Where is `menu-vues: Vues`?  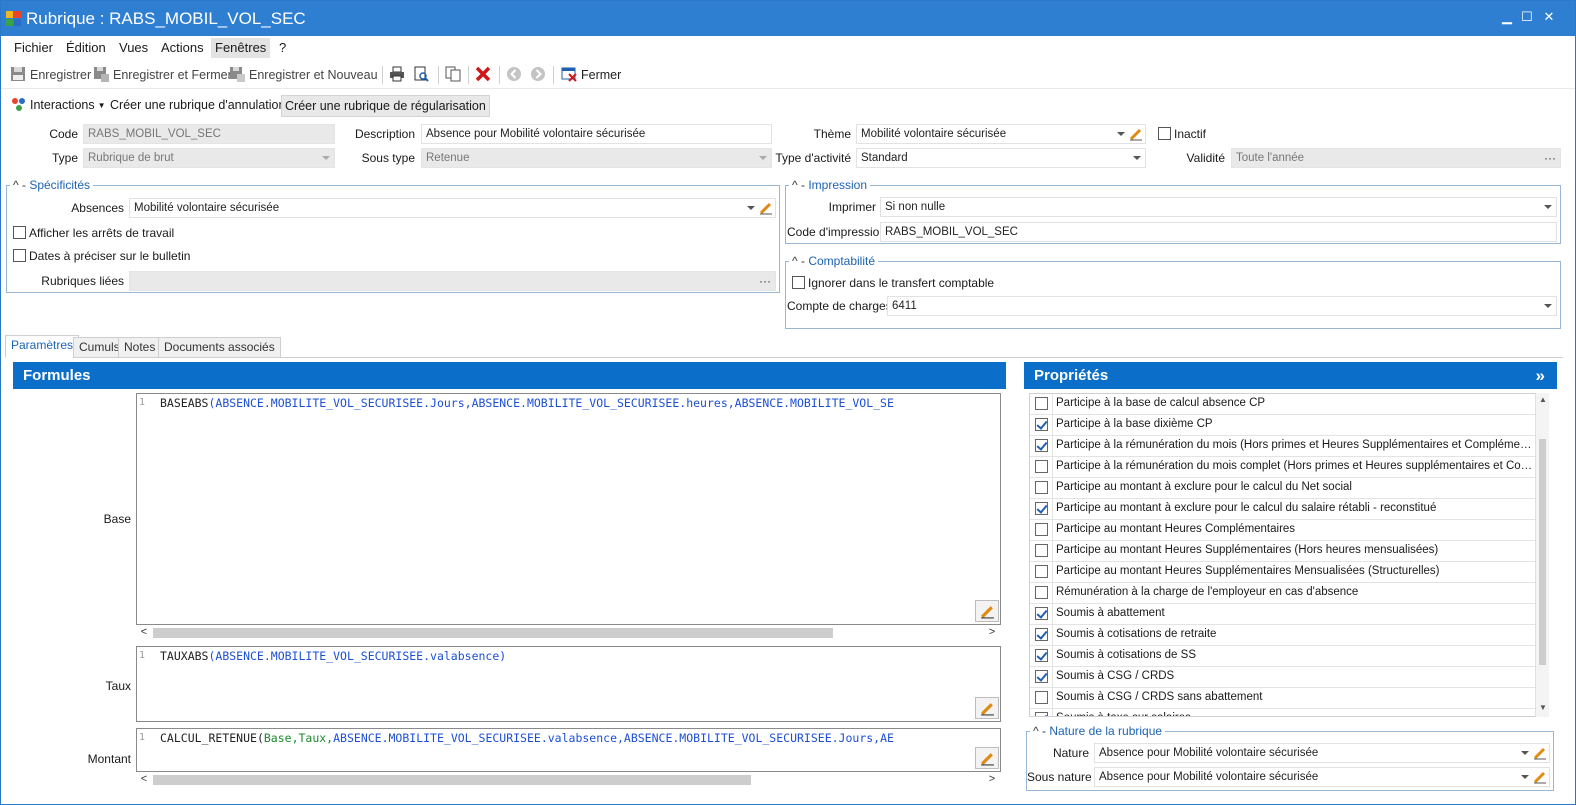 menu-vues: Vues is located at coordinates (133, 49).